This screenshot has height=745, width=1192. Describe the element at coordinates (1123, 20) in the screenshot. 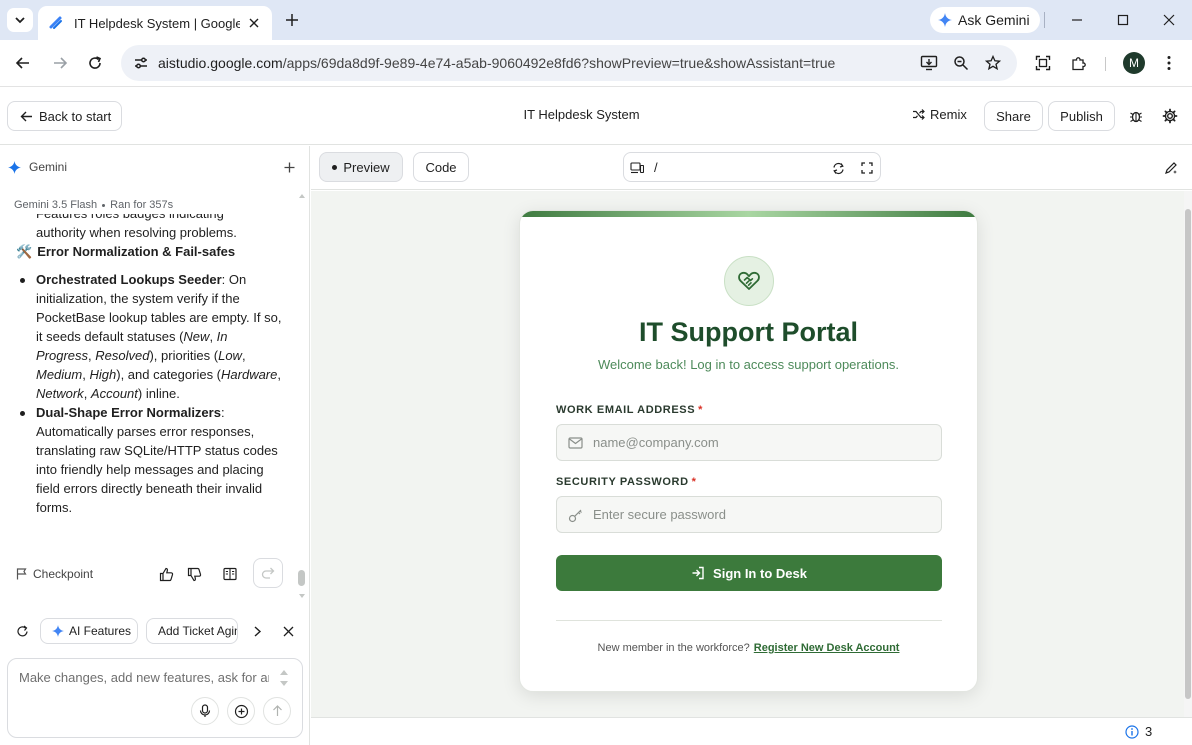

I see `maximize-icon` at that location.